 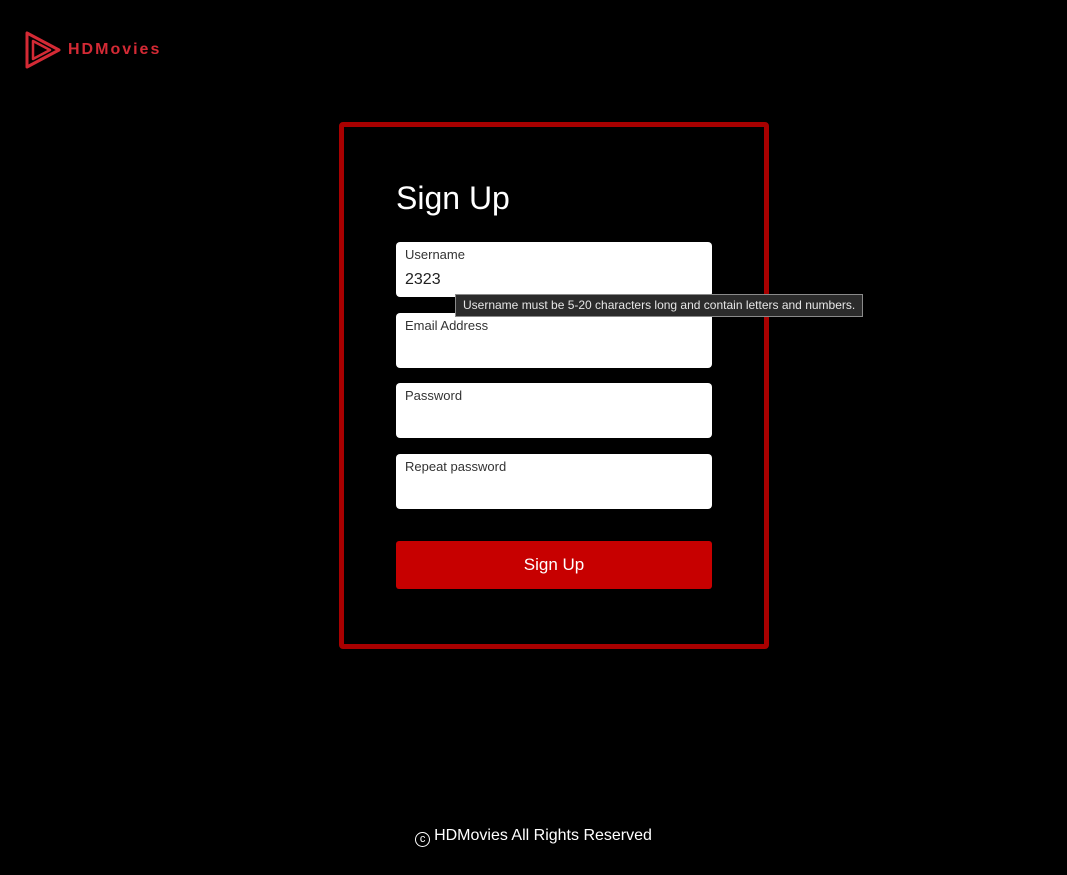 What do you see at coordinates (554, 280) in the screenshot?
I see `username-input` at bounding box center [554, 280].